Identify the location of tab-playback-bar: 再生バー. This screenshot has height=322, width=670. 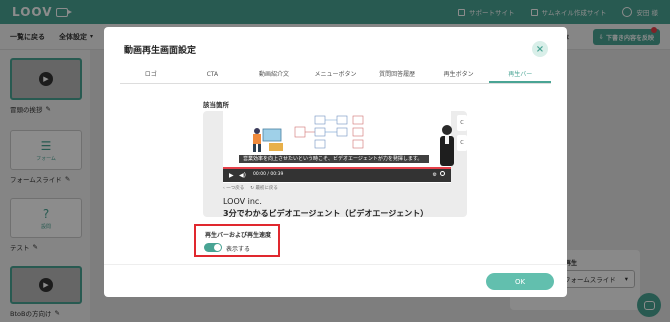
(520, 75).